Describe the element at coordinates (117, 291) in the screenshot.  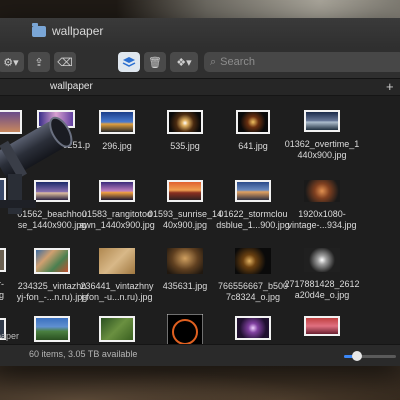
I see `file-name: 236441_vintazhny j-fon_-u...n.ru).jpg` at that location.